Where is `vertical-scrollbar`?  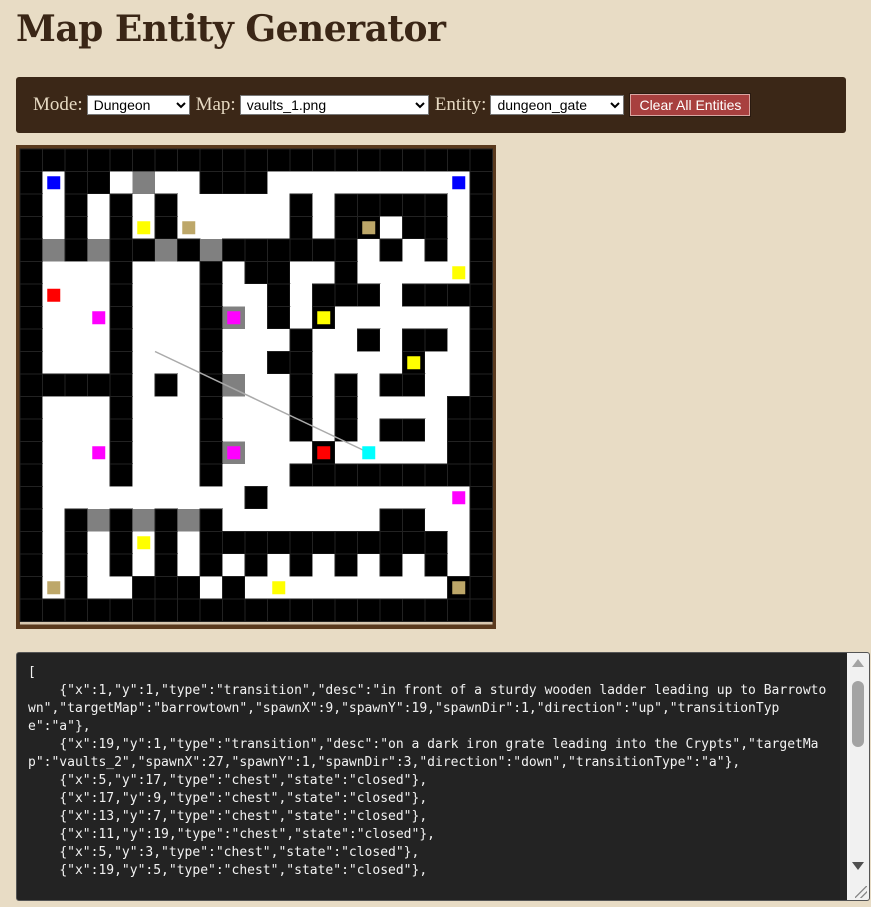 vertical-scrollbar is located at coordinates (858, 776).